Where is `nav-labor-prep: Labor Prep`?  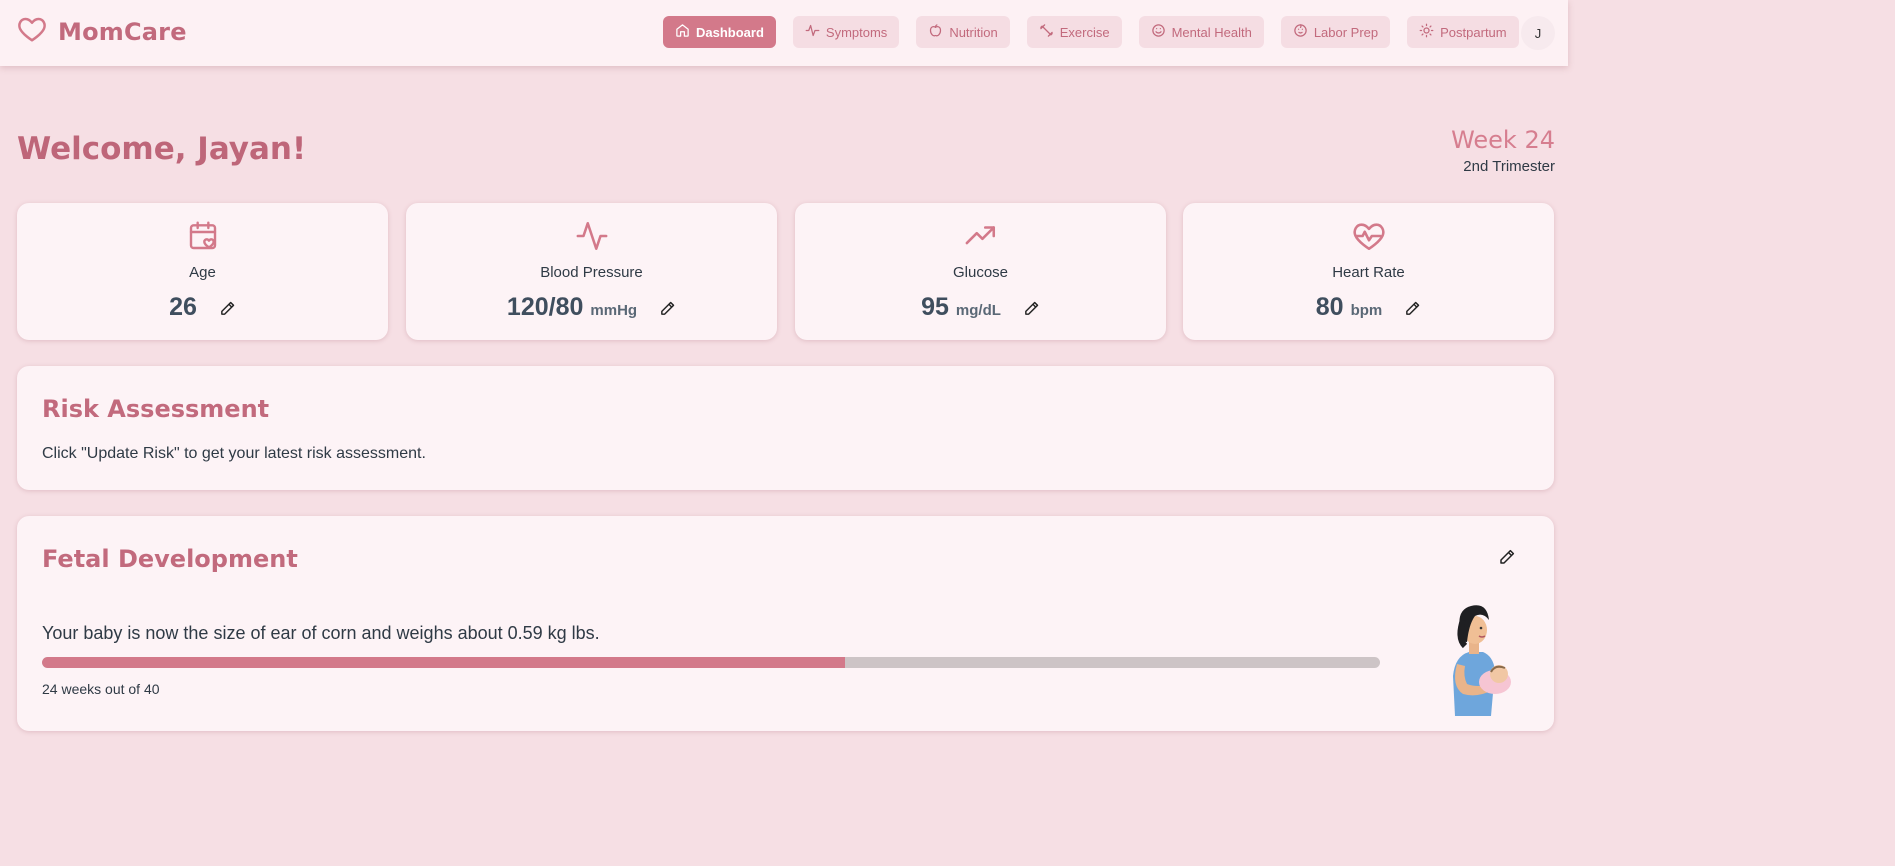 nav-labor-prep: Labor Prep is located at coordinates (1335, 32).